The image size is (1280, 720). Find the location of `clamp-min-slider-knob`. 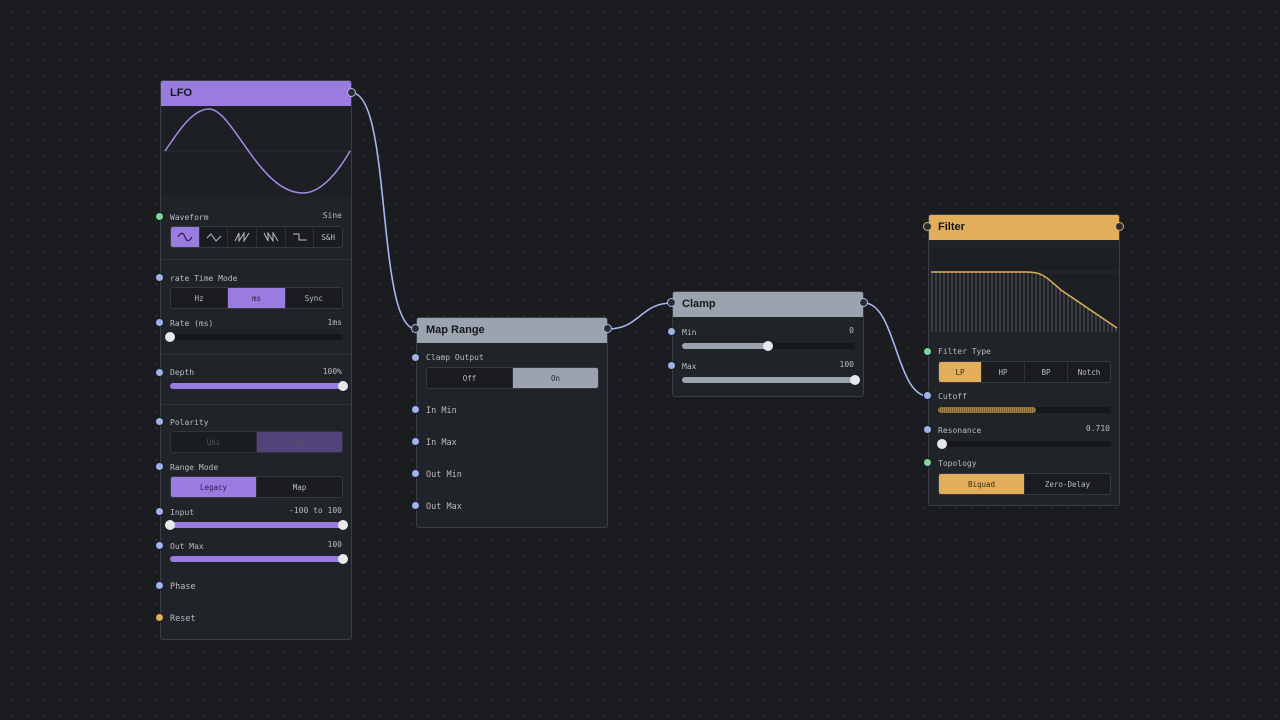

clamp-min-slider-knob is located at coordinates (768, 346).